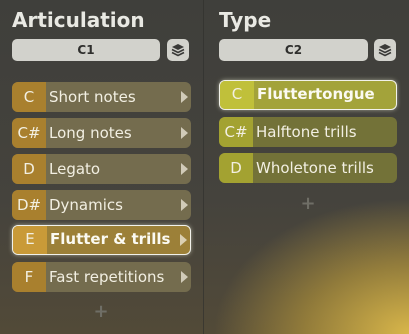  What do you see at coordinates (236, 132) in the screenshot?
I see `key-label: C#` at bounding box center [236, 132].